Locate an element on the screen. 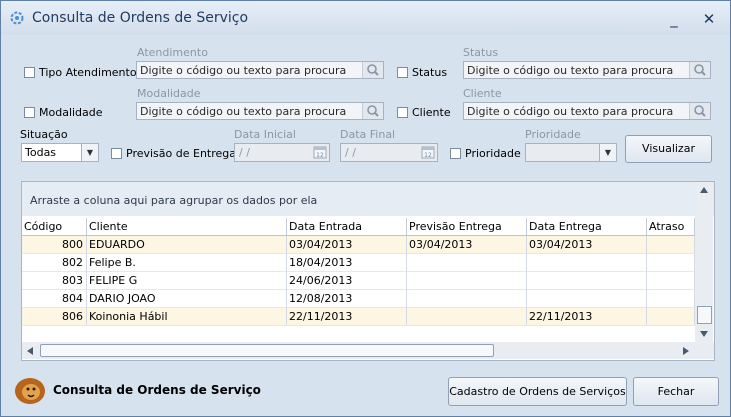  close-button: ✕ is located at coordinates (709, 19).